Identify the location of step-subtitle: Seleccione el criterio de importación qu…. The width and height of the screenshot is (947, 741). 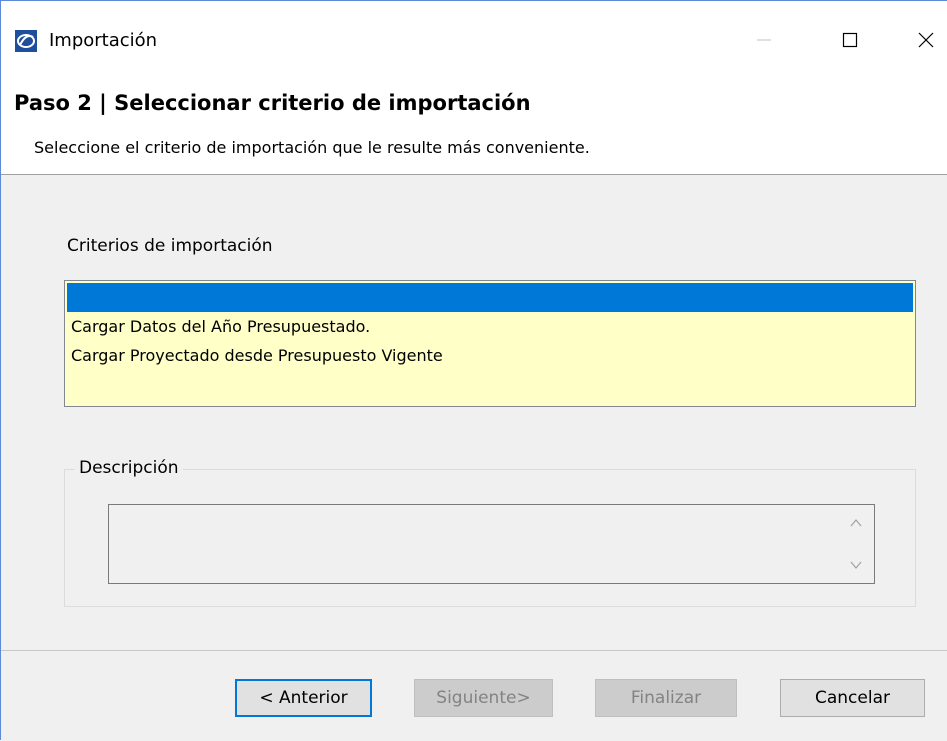
(312, 147).